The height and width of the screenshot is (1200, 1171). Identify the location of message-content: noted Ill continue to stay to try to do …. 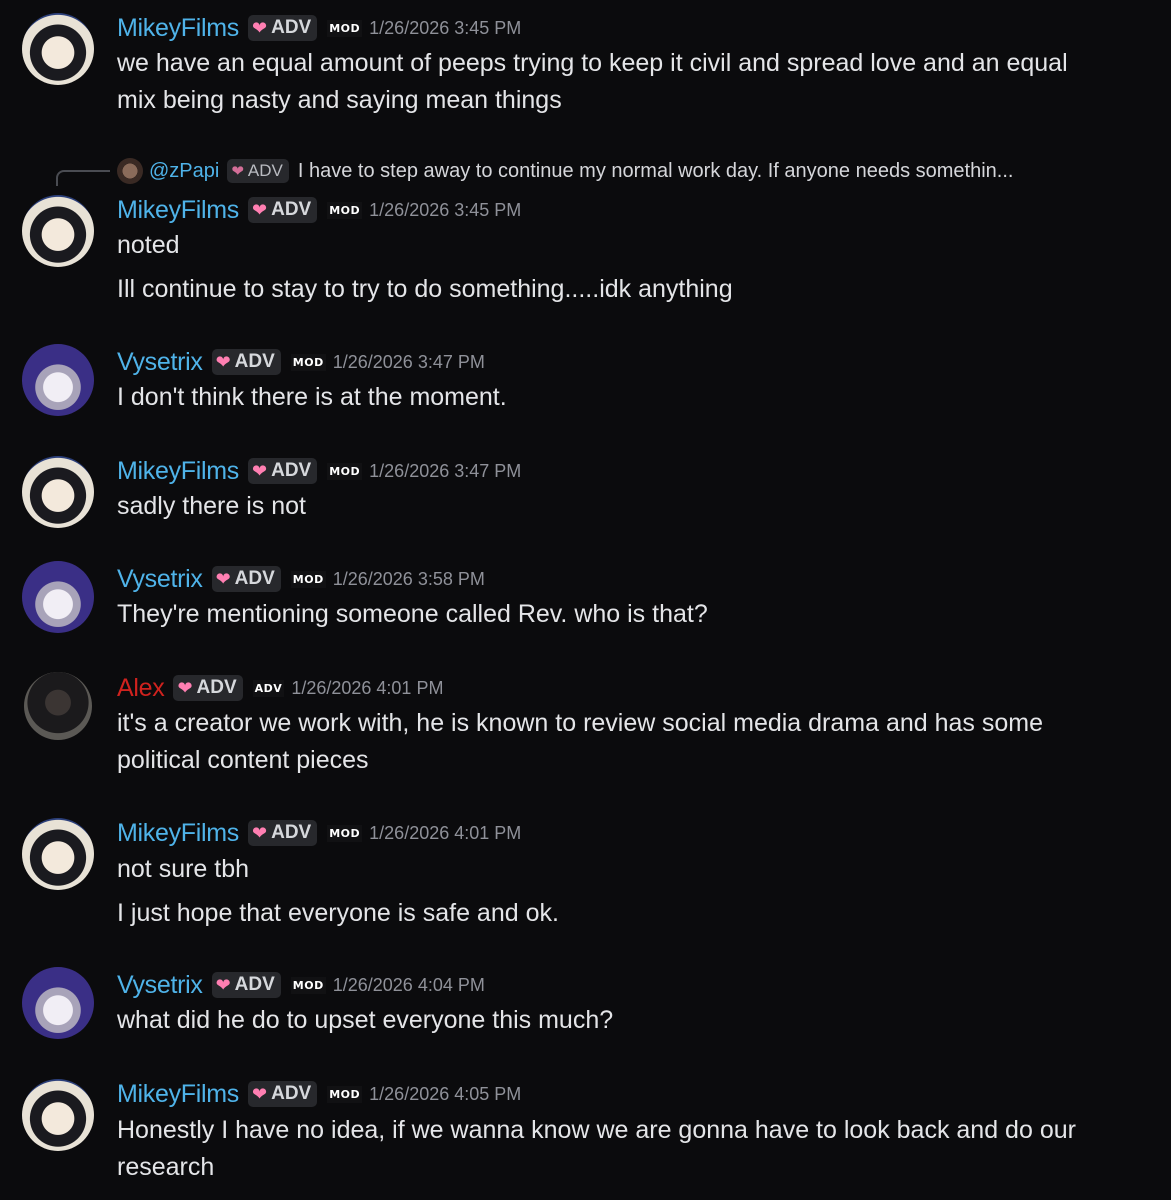
(617, 267).